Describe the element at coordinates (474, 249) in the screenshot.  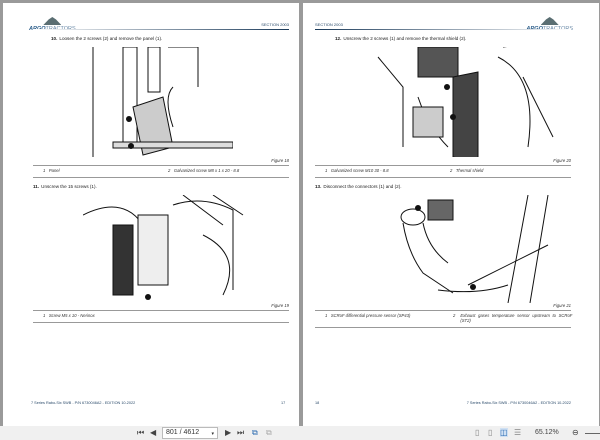
I see `figure-21-image` at that location.